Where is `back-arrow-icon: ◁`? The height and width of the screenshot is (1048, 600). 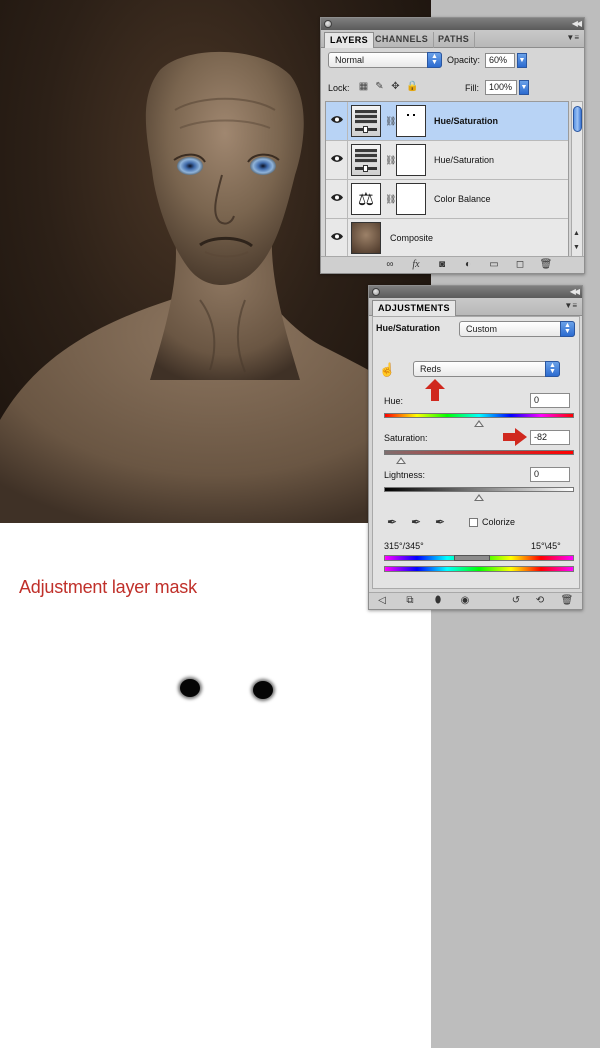 back-arrow-icon: ◁ is located at coordinates (382, 601).